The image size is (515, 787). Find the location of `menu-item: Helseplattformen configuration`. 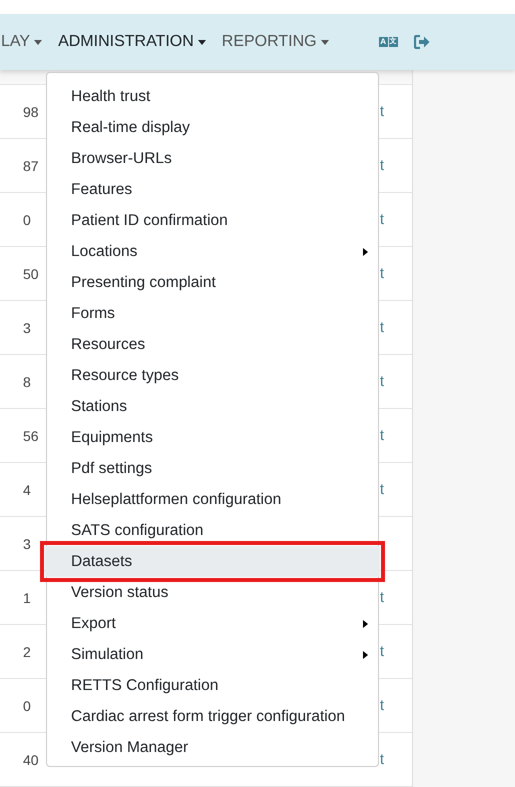

menu-item: Helseplattformen configuration is located at coordinates (212, 499).